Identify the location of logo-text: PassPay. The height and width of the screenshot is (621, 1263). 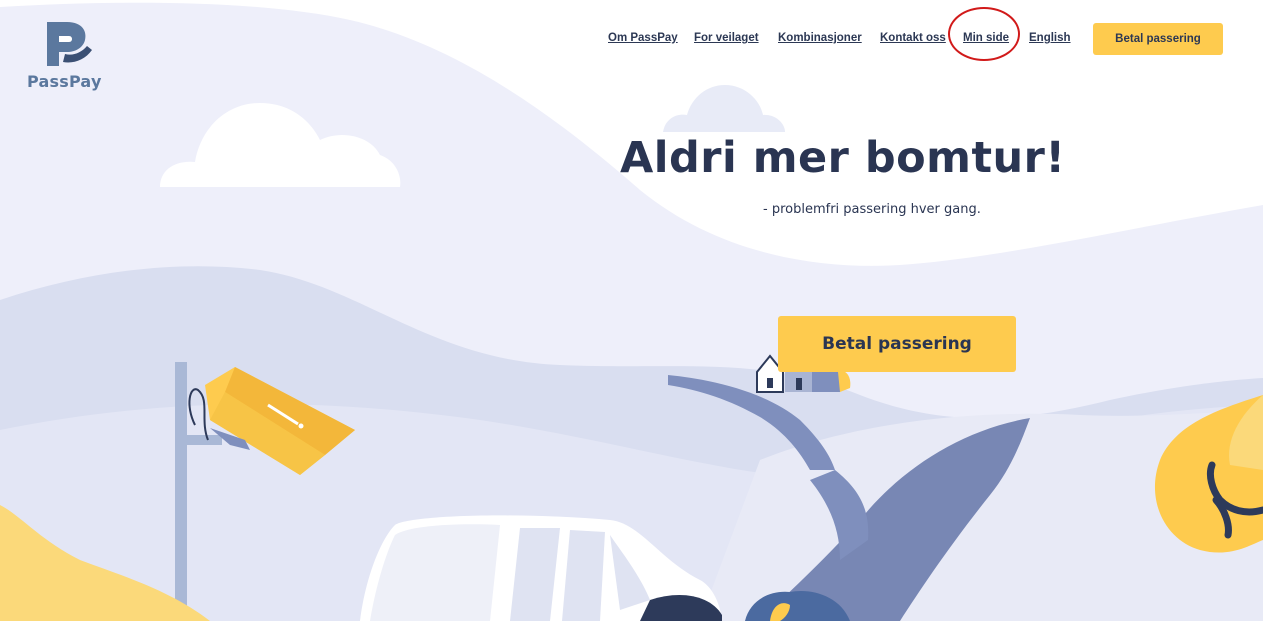
(64, 81).